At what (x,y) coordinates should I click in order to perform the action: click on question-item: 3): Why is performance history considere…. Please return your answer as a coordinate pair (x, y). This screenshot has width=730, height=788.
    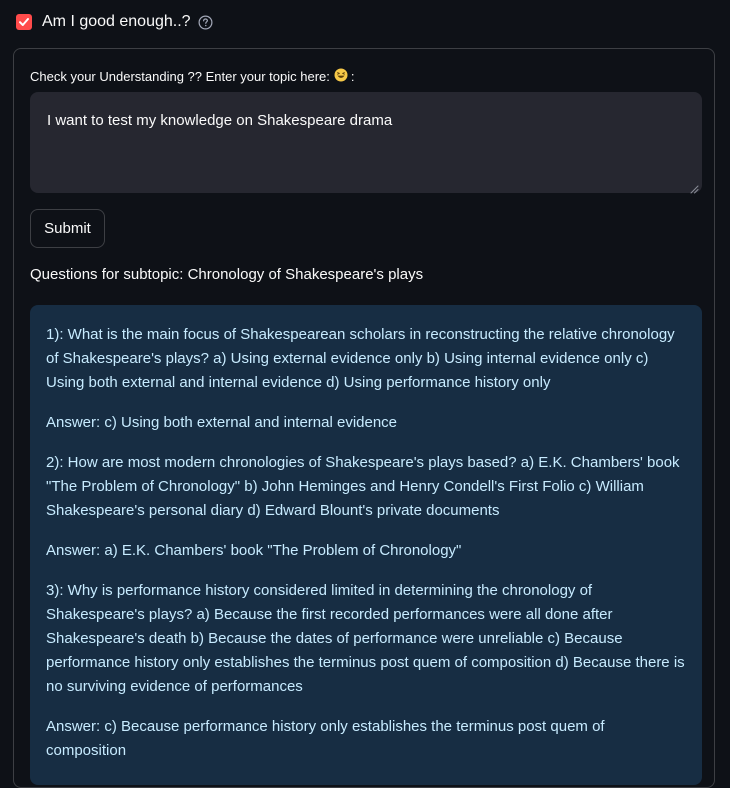
    Looking at the image, I should click on (365, 638).